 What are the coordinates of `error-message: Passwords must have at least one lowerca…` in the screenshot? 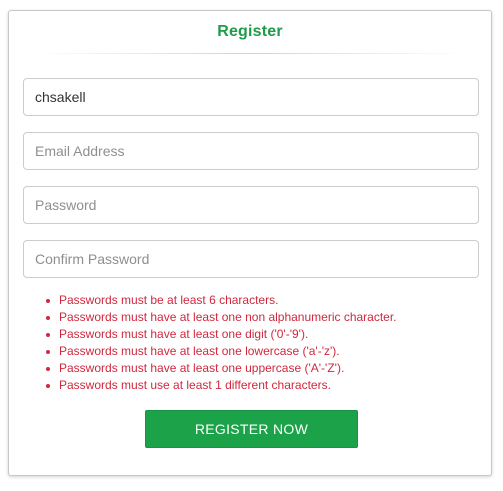 It's located at (221, 351).